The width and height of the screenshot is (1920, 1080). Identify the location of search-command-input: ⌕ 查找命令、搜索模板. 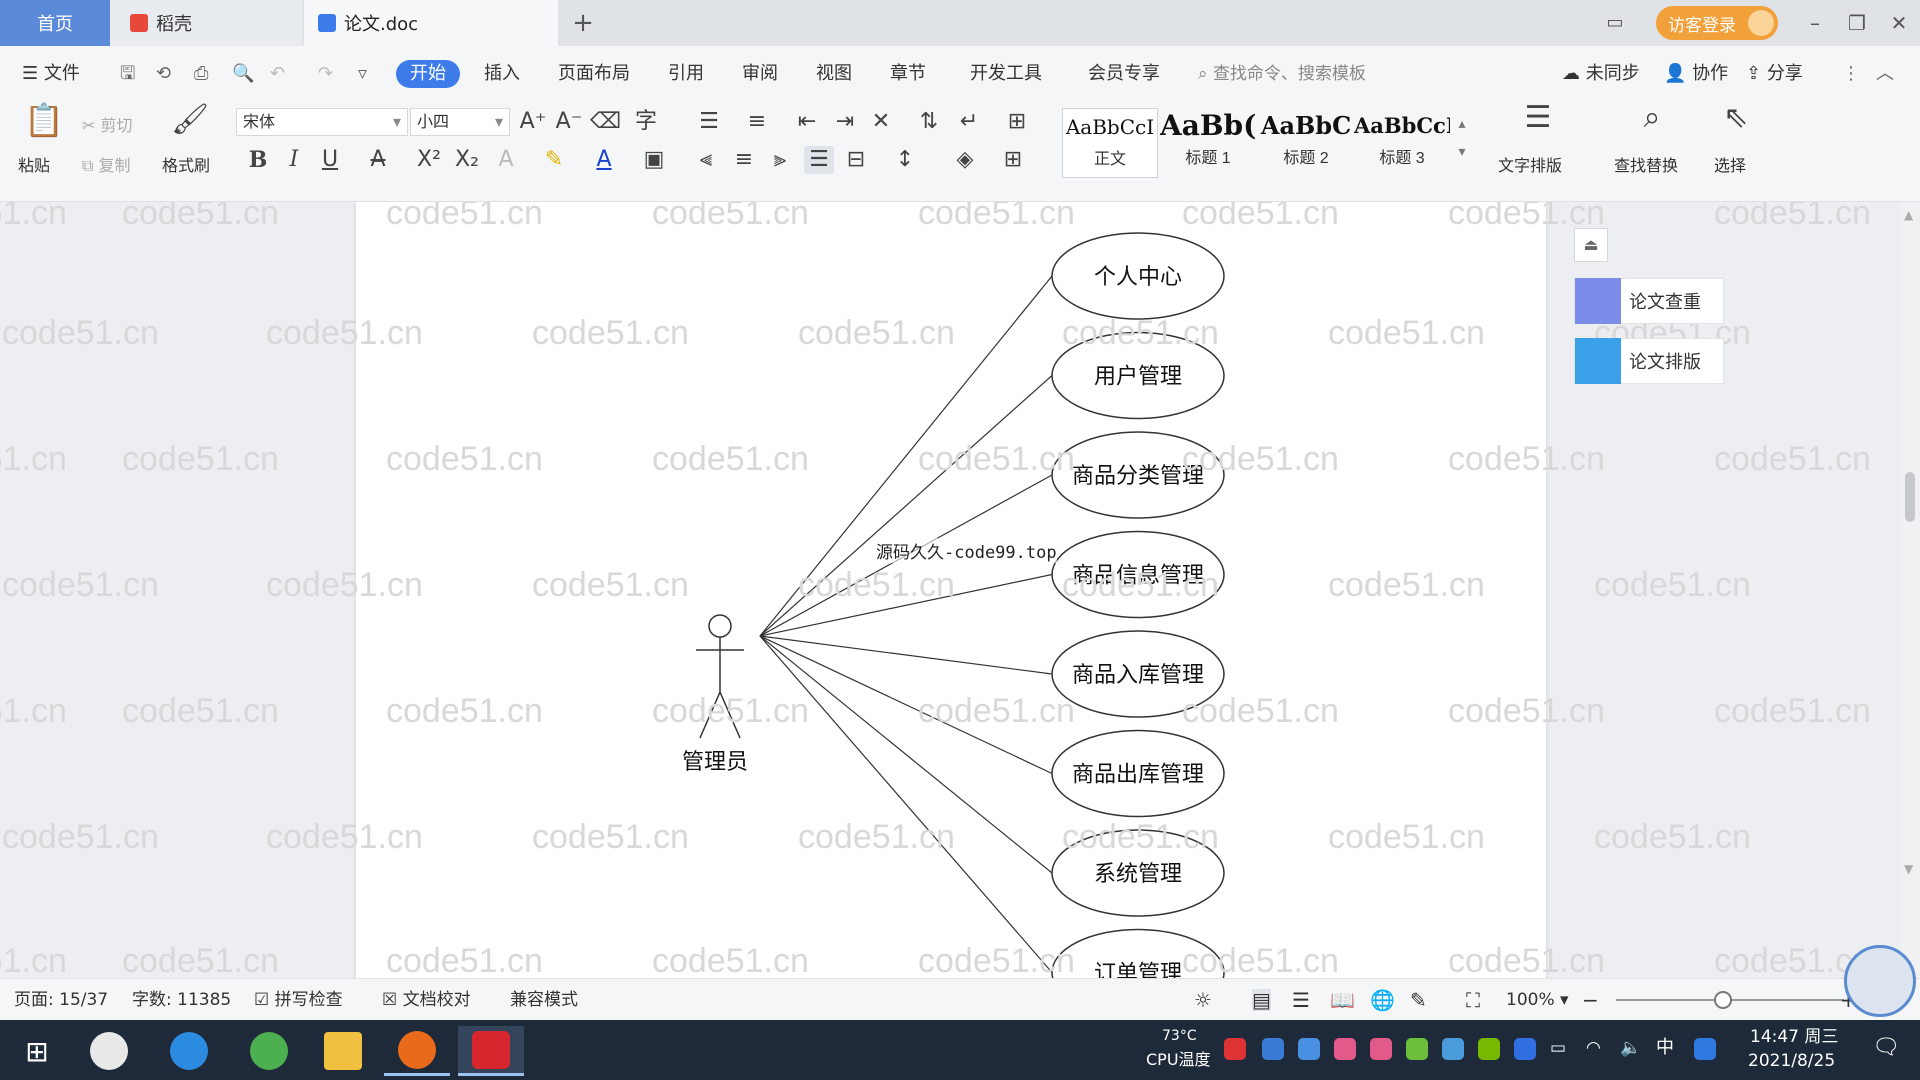
(1282, 74).